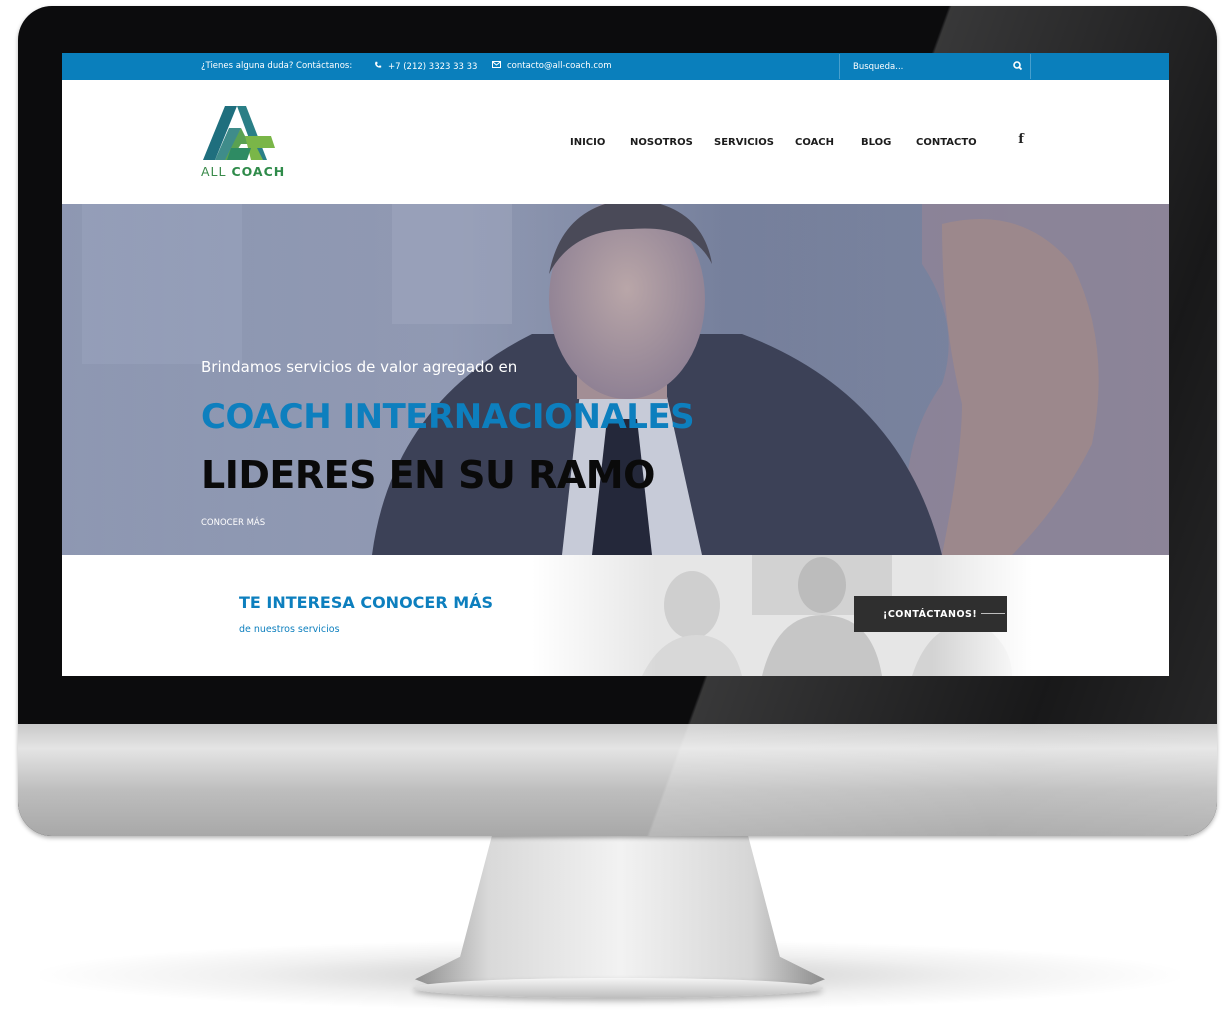 The width and height of the screenshot is (1225, 1010). I want to click on nav-item-blog: BLOG, so click(876, 142).